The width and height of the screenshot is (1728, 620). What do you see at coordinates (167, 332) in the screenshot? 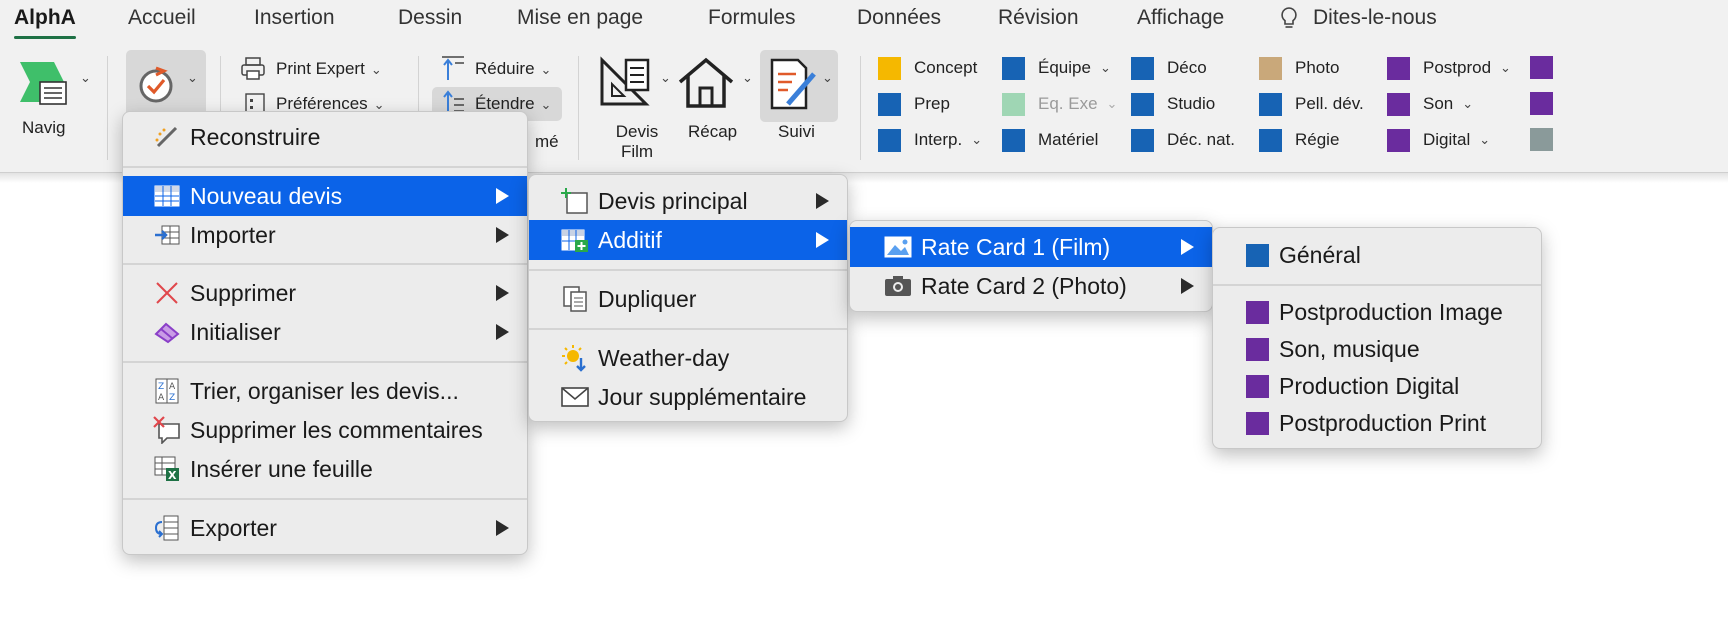
I see `eraser-icon` at bounding box center [167, 332].